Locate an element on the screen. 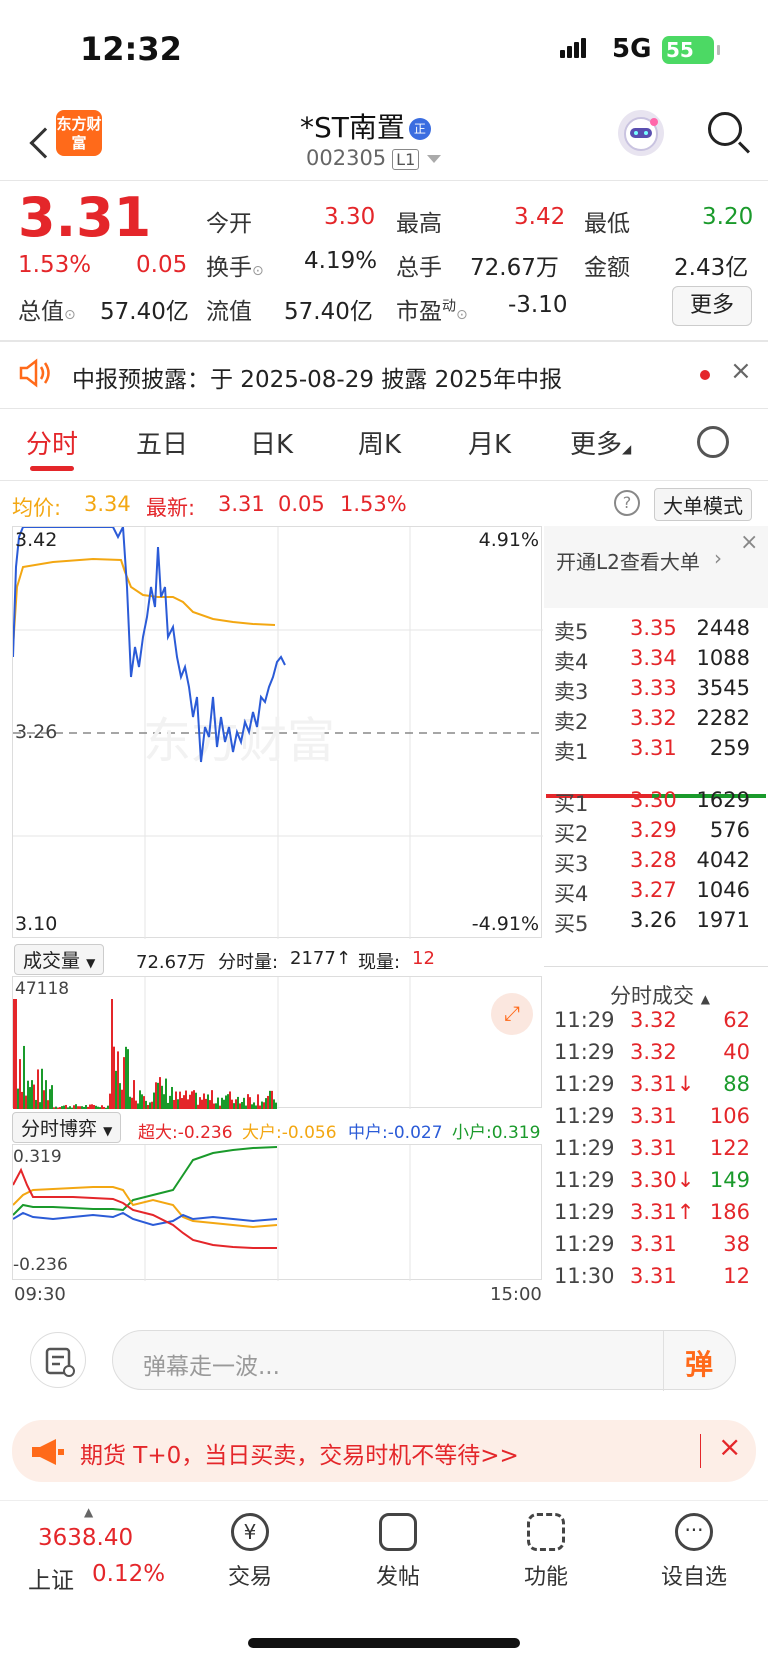 This screenshot has height=1663, width=768. tab-more: 更多◢ is located at coordinates (600, 442).